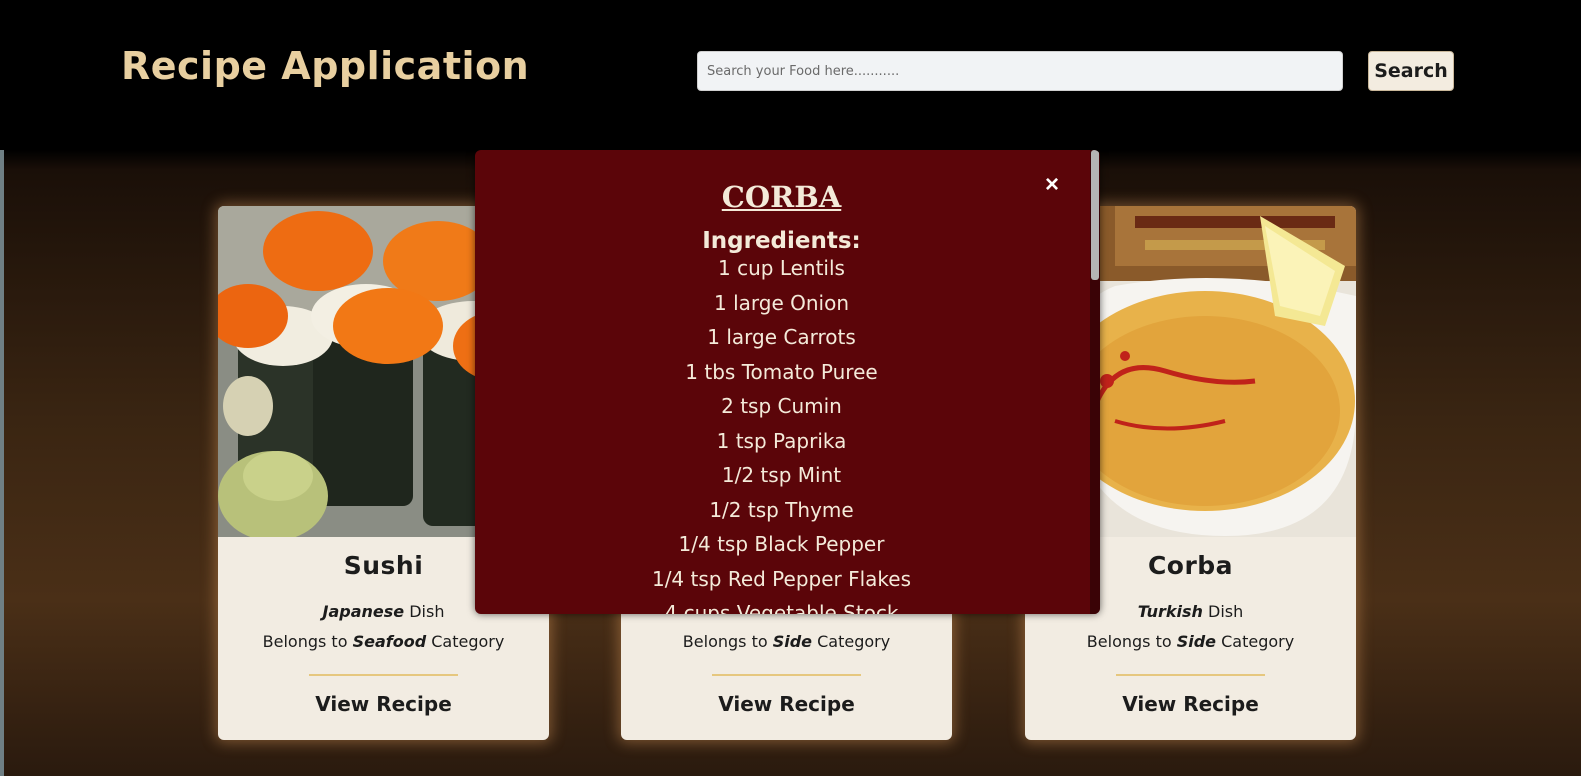 Image resolution: width=1581 pixels, height=776 pixels. Describe the element at coordinates (781, 406) in the screenshot. I see `ingredient-item: 2 tsp Cumin` at that location.